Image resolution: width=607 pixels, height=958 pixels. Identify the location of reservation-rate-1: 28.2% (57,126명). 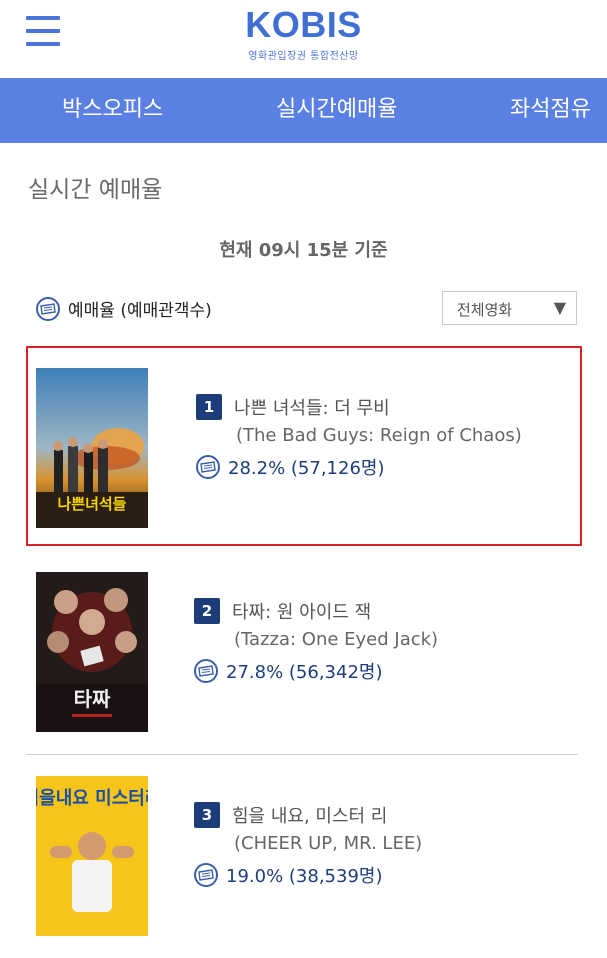
(306, 468).